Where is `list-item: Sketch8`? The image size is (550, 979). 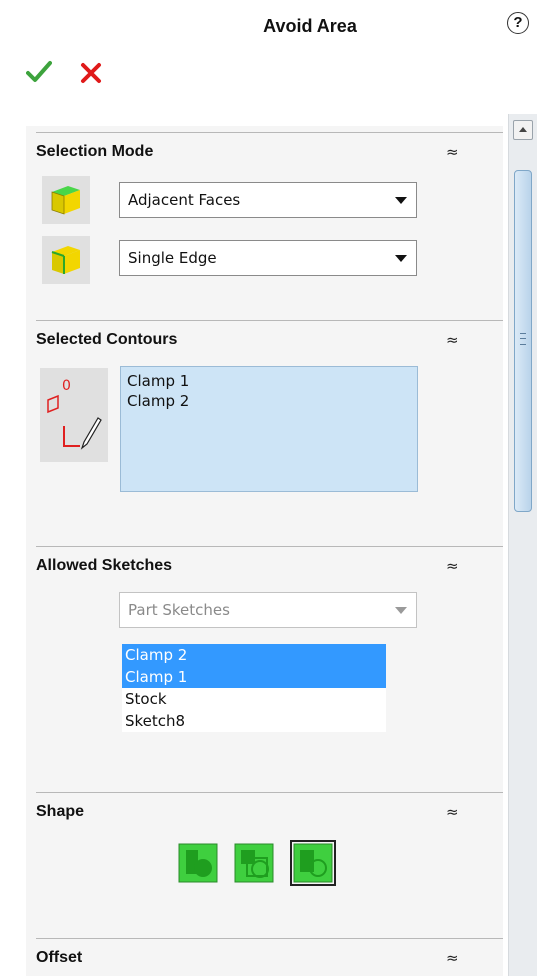
list-item: Sketch8 is located at coordinates (254, 721).